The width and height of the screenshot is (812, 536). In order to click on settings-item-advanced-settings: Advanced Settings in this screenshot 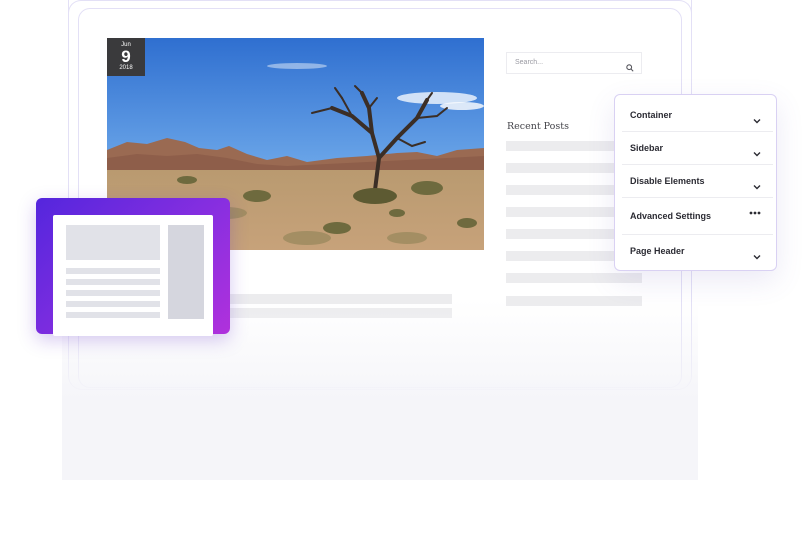, I will do `click(697, 216)`.